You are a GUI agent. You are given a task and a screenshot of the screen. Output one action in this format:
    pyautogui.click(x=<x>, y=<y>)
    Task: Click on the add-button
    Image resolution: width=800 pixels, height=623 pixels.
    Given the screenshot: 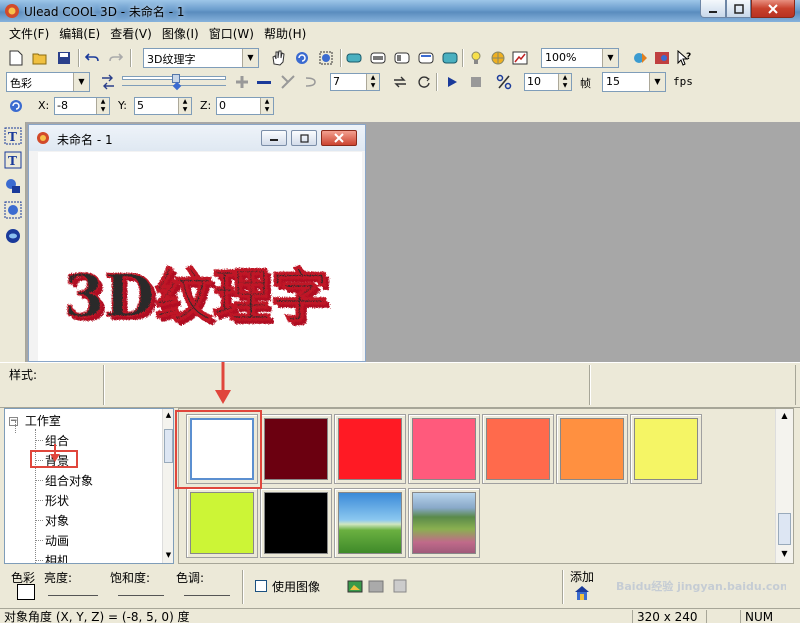 What is the action you would take?
    pyautogui.click(x=582, y=593)
    